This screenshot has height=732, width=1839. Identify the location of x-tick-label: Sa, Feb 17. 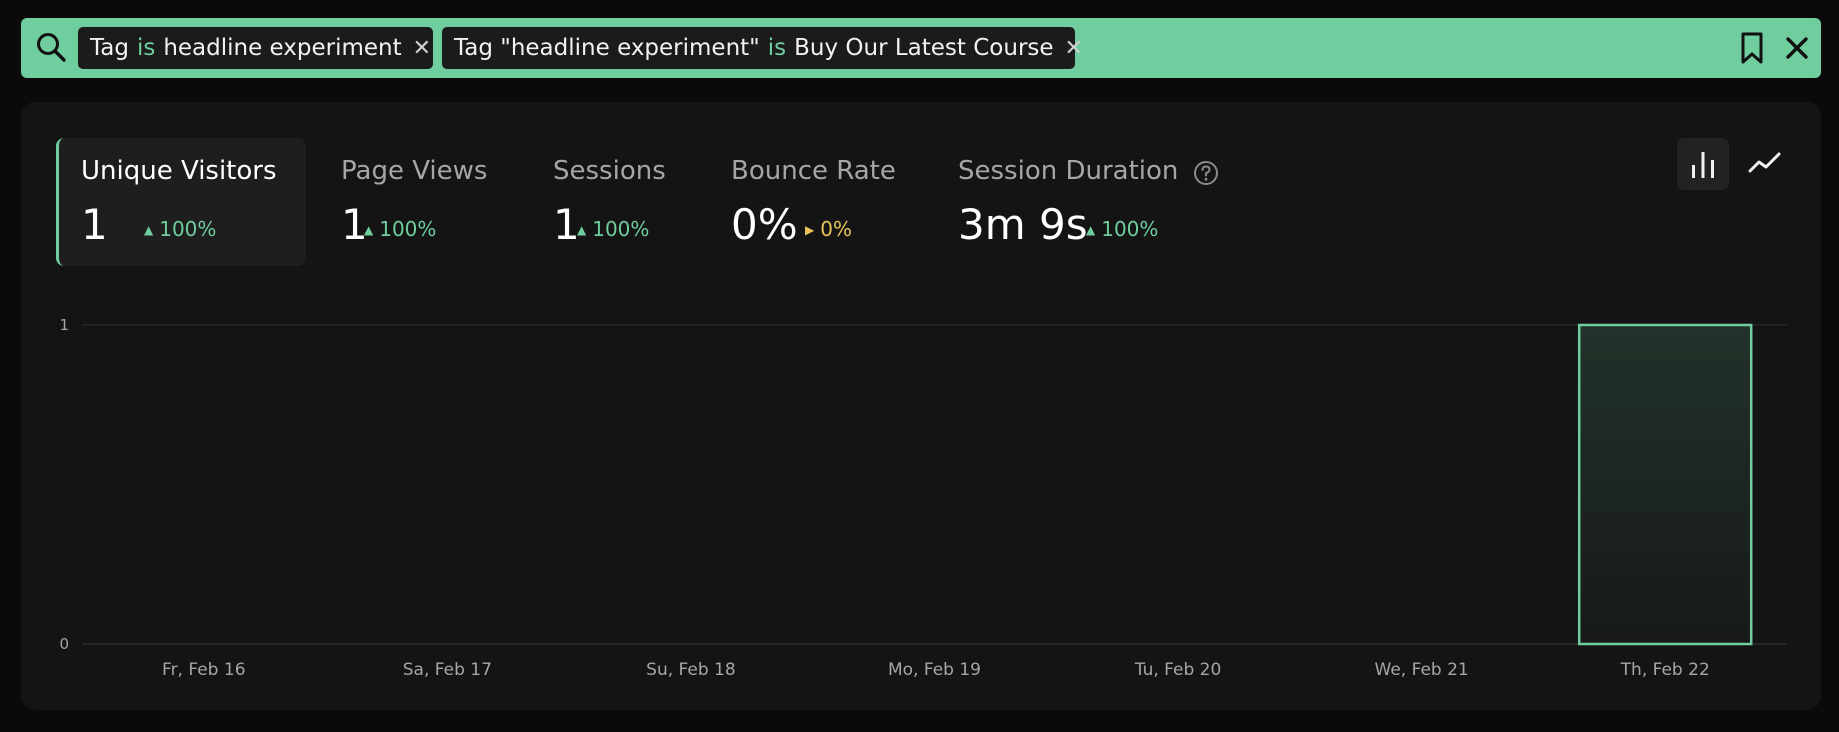
(447, 670).